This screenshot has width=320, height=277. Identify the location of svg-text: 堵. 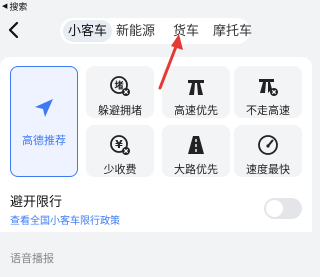
(118, 86).